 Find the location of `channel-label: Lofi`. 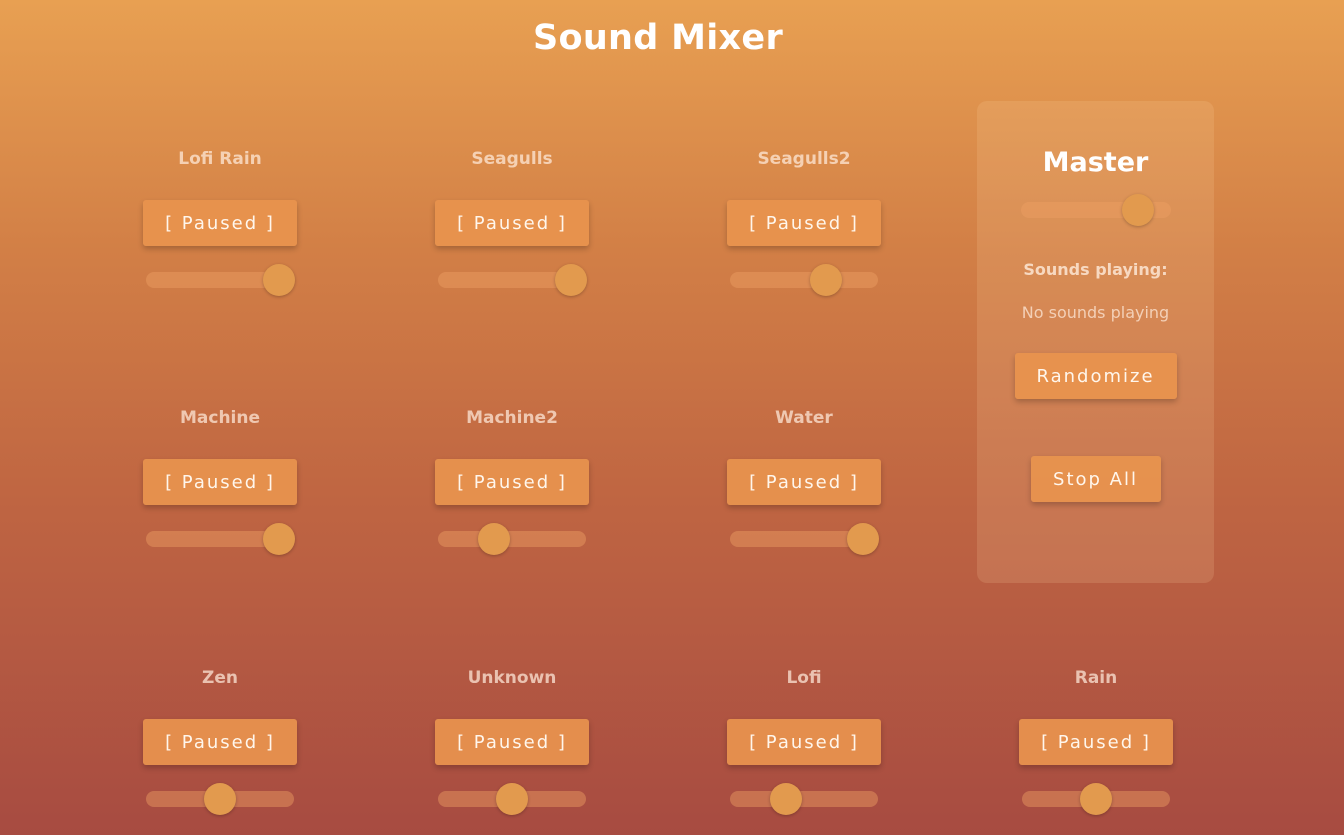

channel-label: Lofi is located at coordinates (804, 678).